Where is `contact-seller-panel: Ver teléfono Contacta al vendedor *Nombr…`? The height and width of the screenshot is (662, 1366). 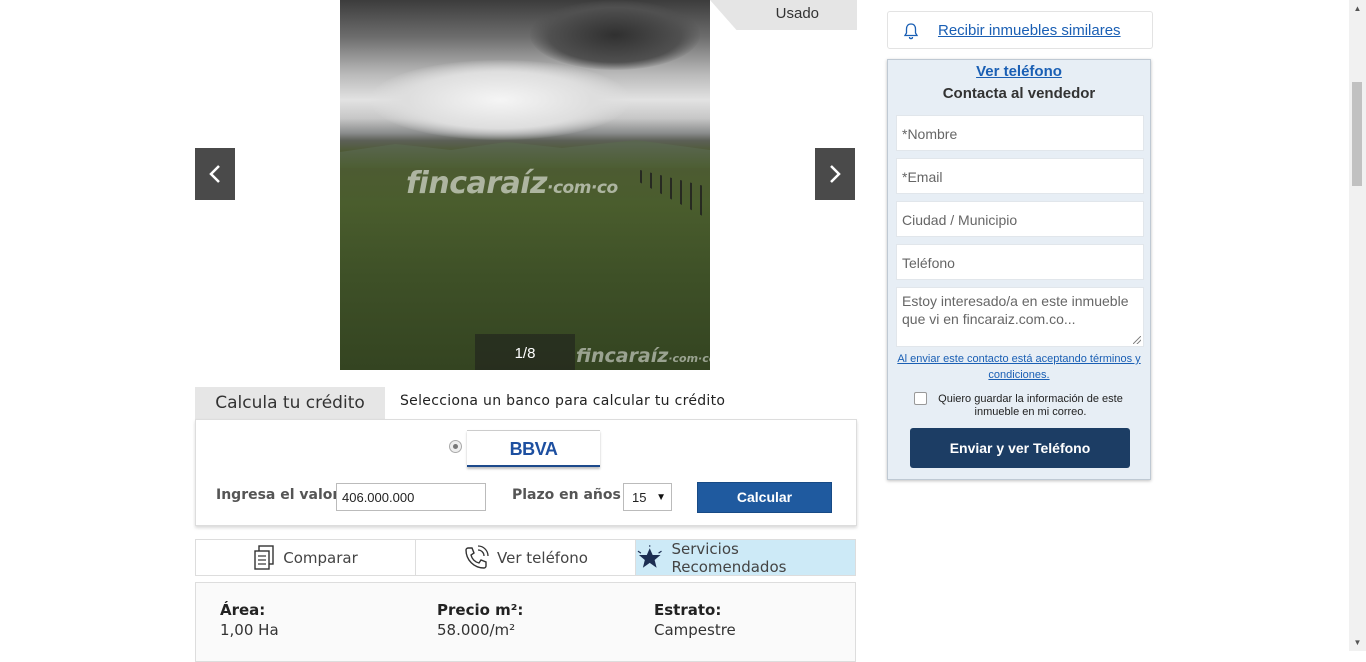 contact-seller-panel: Ver teléfono Contacta al vendedor *Nombr… is located at coordinates (1019, 269).